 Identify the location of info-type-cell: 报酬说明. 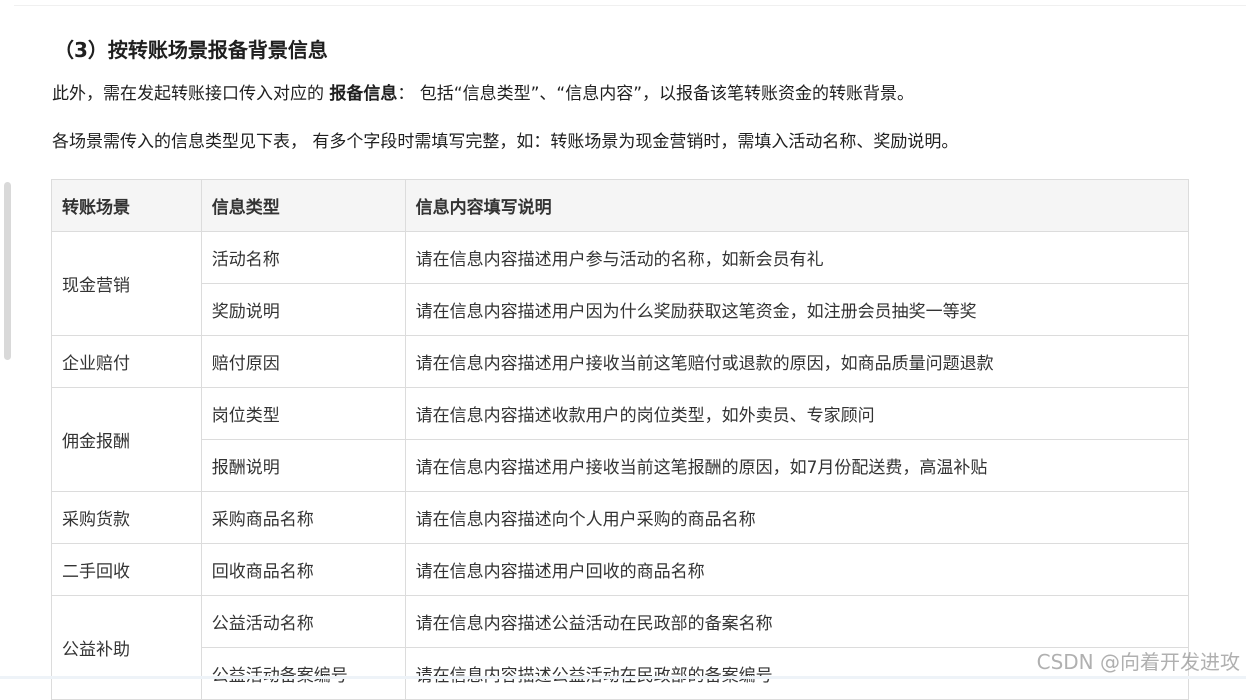
(303, 465).